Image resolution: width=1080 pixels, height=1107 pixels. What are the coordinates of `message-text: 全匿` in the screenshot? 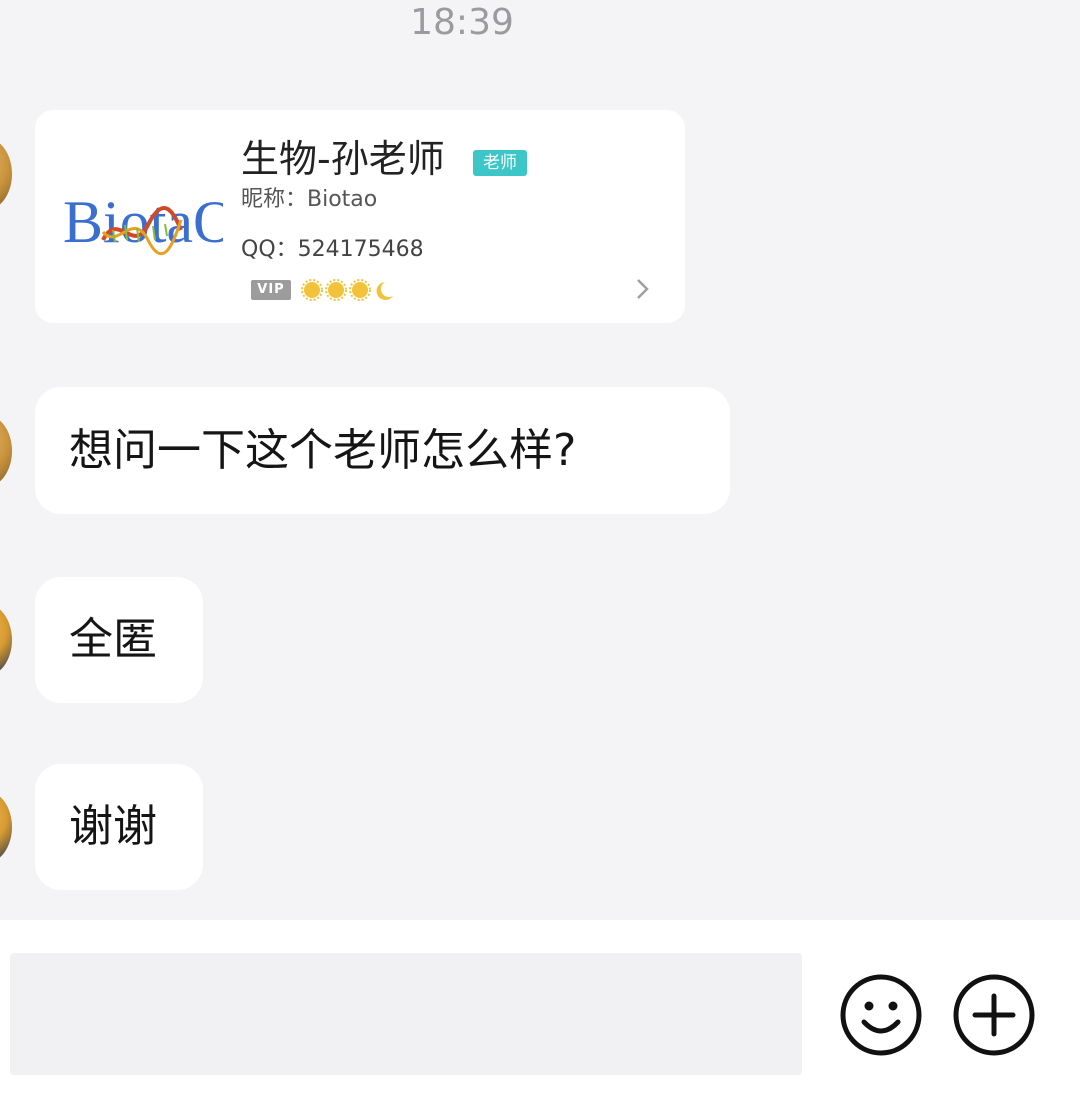 It's located at (113, 639).